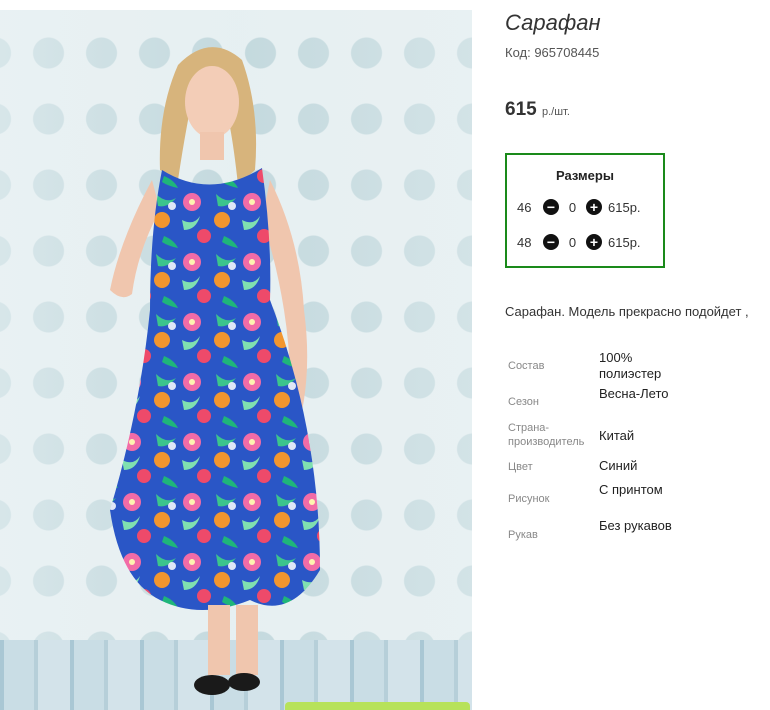 The height and width of the screenshot is (710, 770). Describe the element at coordinates (617, 435) in the screenshot. I see `property-value: Китай` at that location.